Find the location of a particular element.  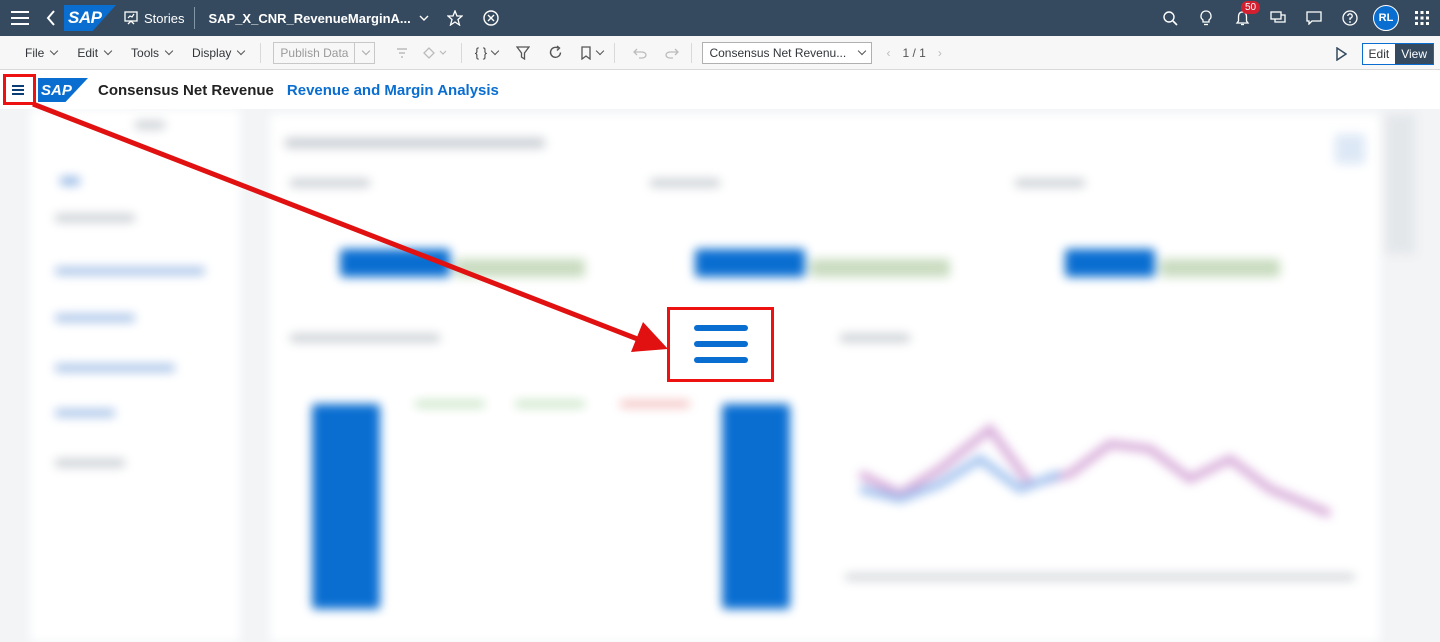

stories-icon is located at coordinates (131, 18).